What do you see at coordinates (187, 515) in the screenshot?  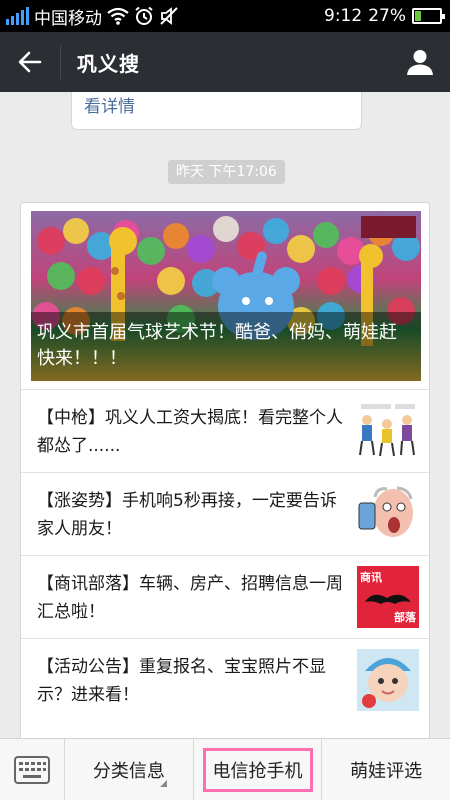 I see `news-item-title: 【涨姿势】手机响5秒再接，一定要告诉家人朋友！` at bounding box center [187, 515].